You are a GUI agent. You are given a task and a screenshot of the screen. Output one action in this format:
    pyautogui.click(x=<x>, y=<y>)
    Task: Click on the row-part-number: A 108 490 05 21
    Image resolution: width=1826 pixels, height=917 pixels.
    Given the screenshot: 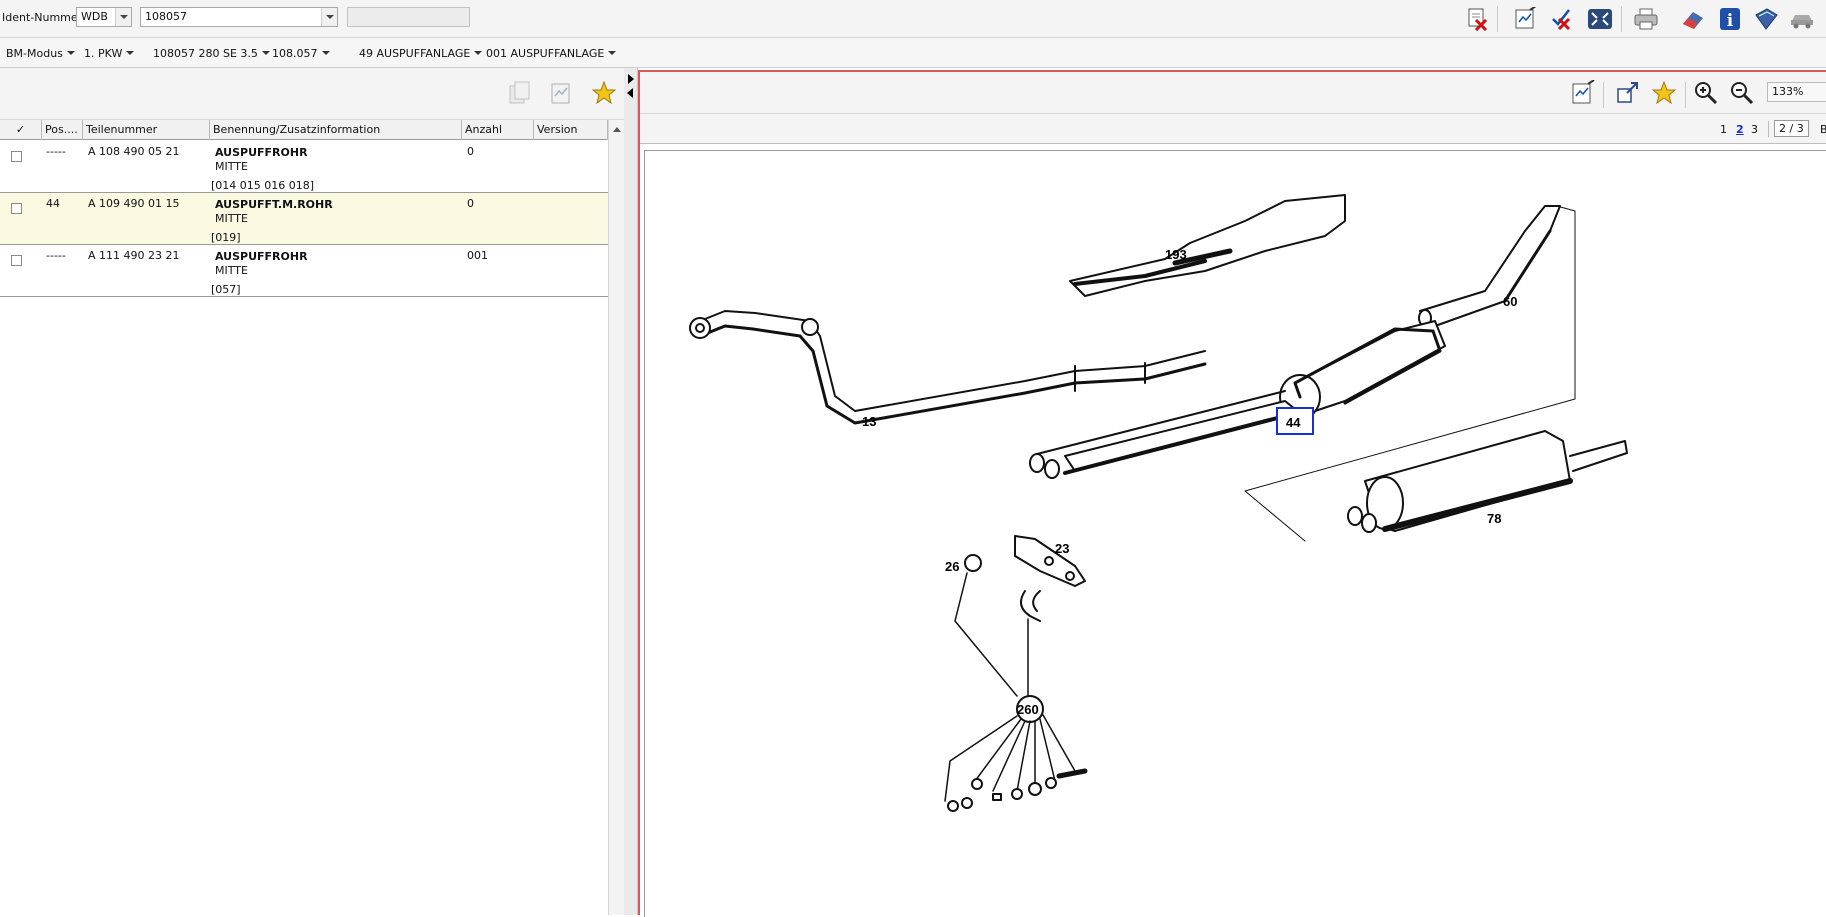 What is the action you would take?
    pyautogui.click(x=134, y=151)
    